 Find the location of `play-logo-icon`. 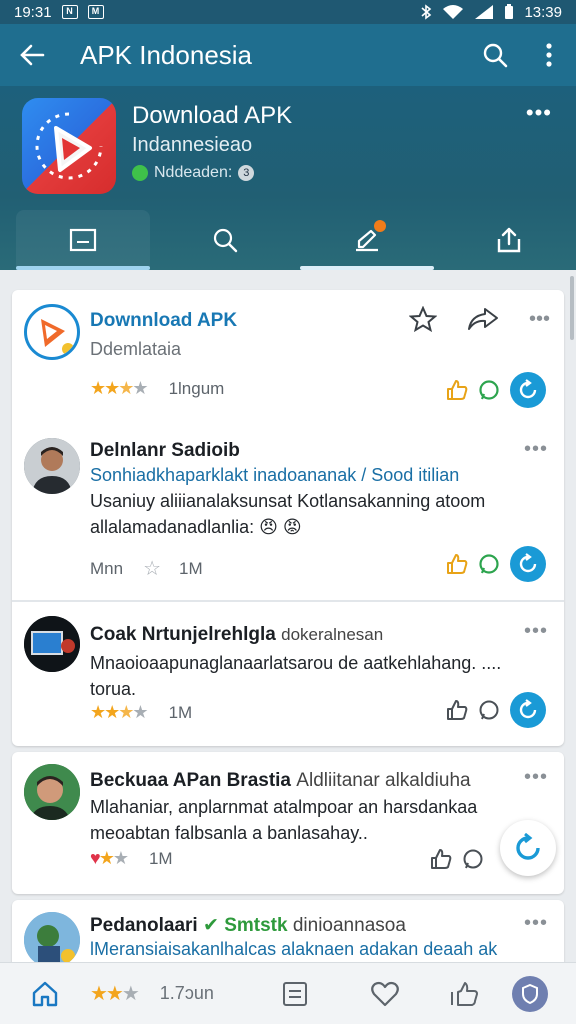

play-logo-icon is located at coordinates (69, 146).